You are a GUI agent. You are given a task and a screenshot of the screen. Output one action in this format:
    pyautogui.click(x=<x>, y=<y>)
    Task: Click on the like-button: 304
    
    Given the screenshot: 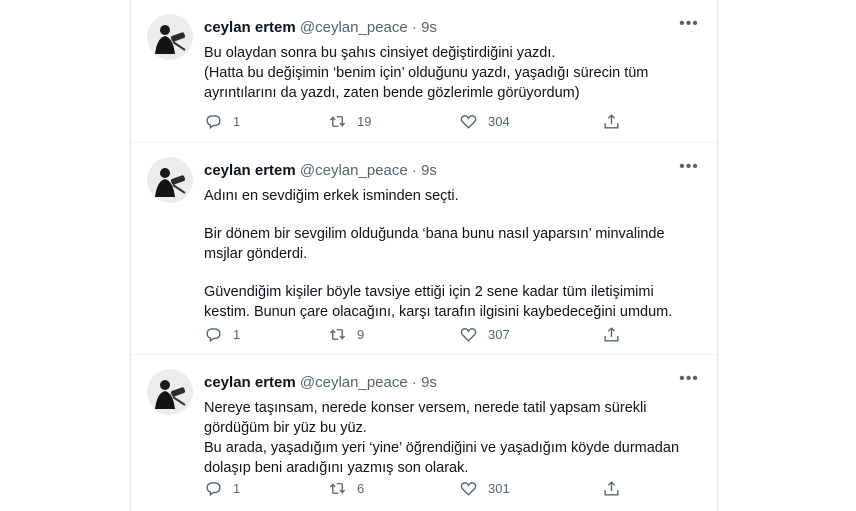 What is the action you would take?
    pyautogui.click(x=484, y=121)
    